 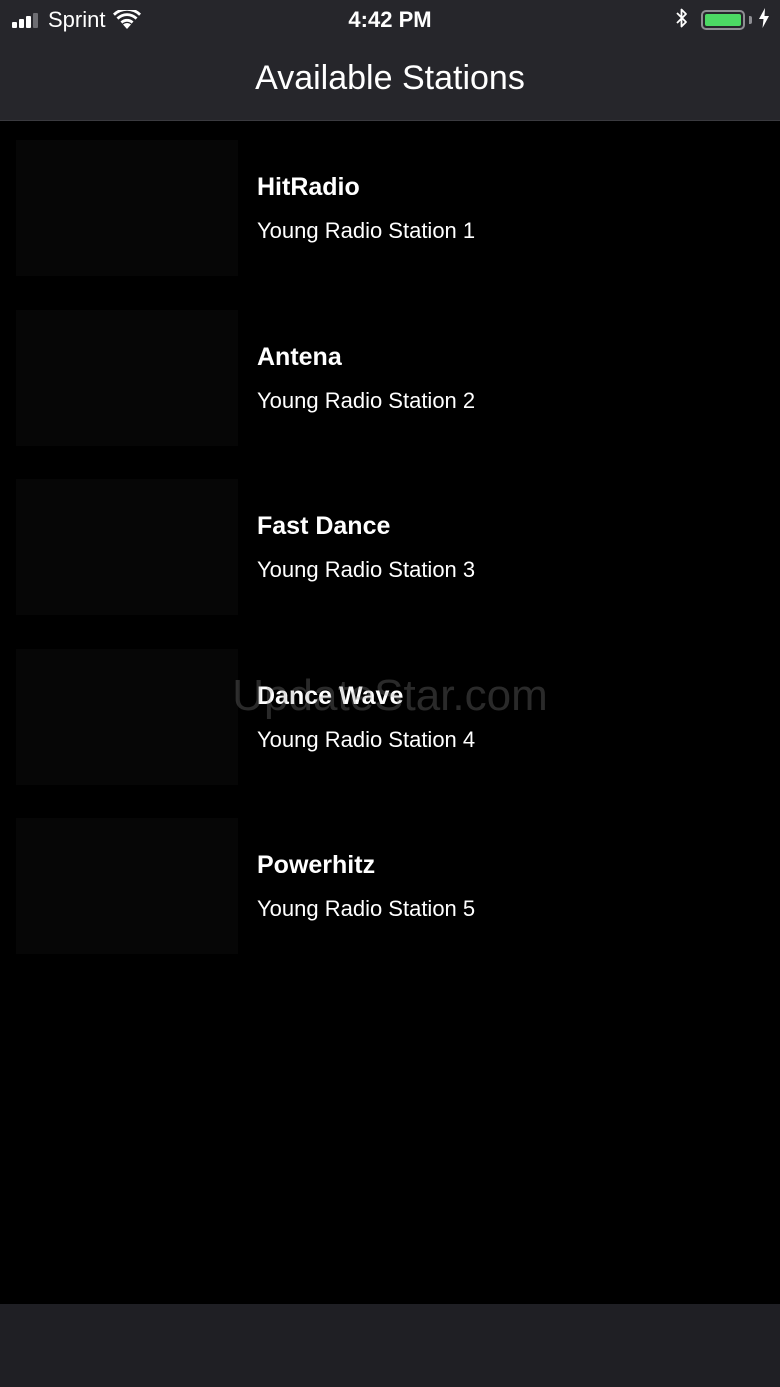 I want to click on status-bar: Sprint 4:42 PM, so click(x=390, y=20).